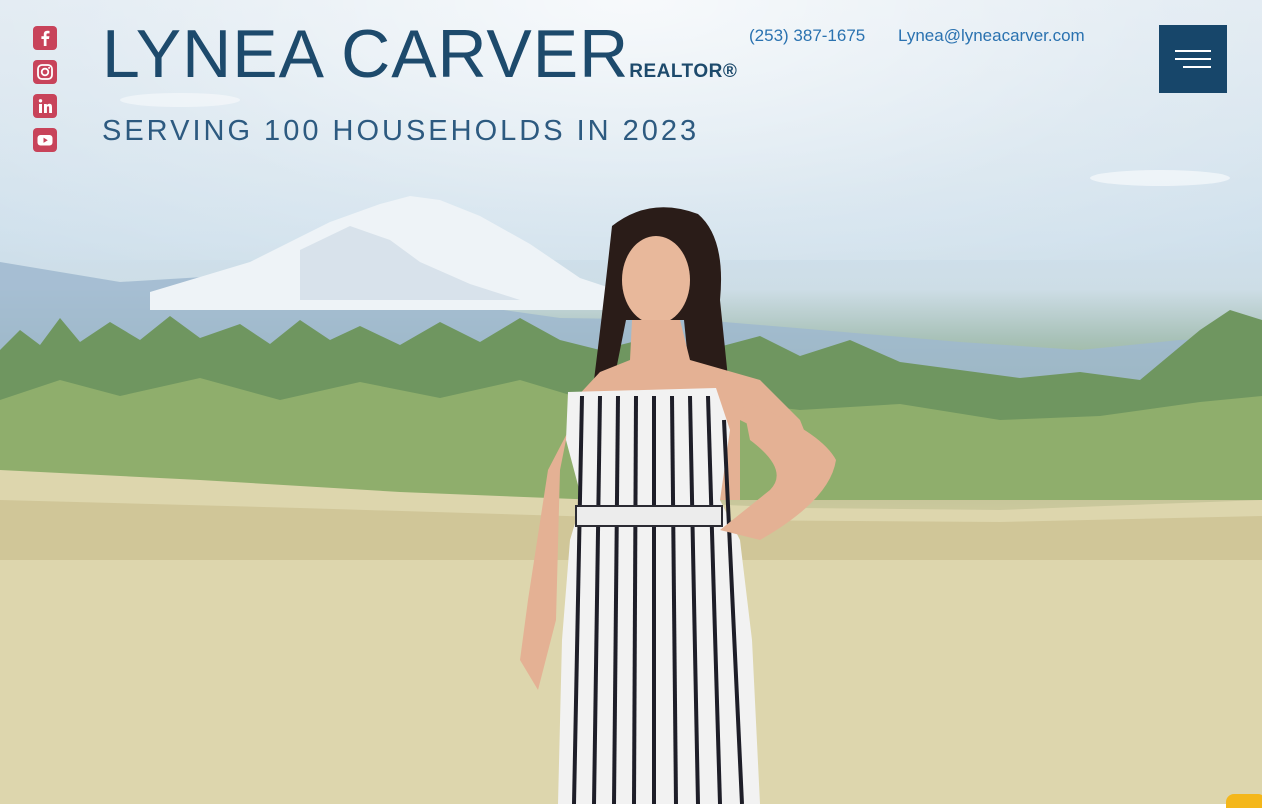  I want to click on linkedin-link, so click(45, 106).